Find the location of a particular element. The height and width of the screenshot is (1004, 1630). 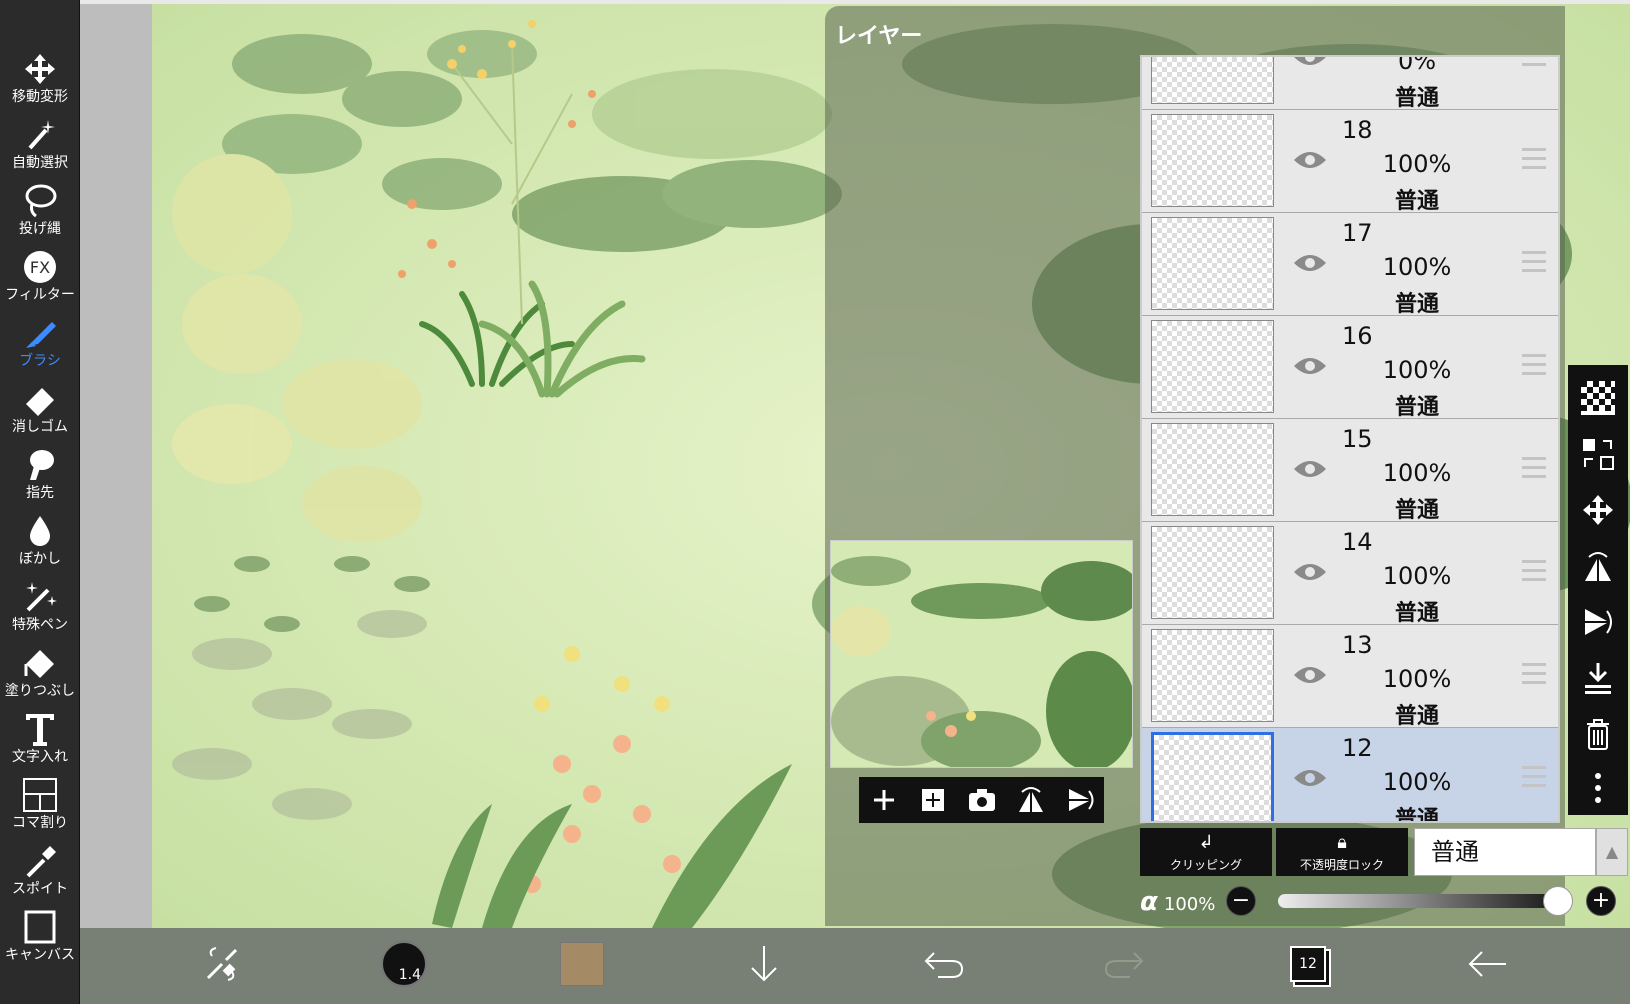

tool-blur: ぼかし is located at coordinates (40, 540).